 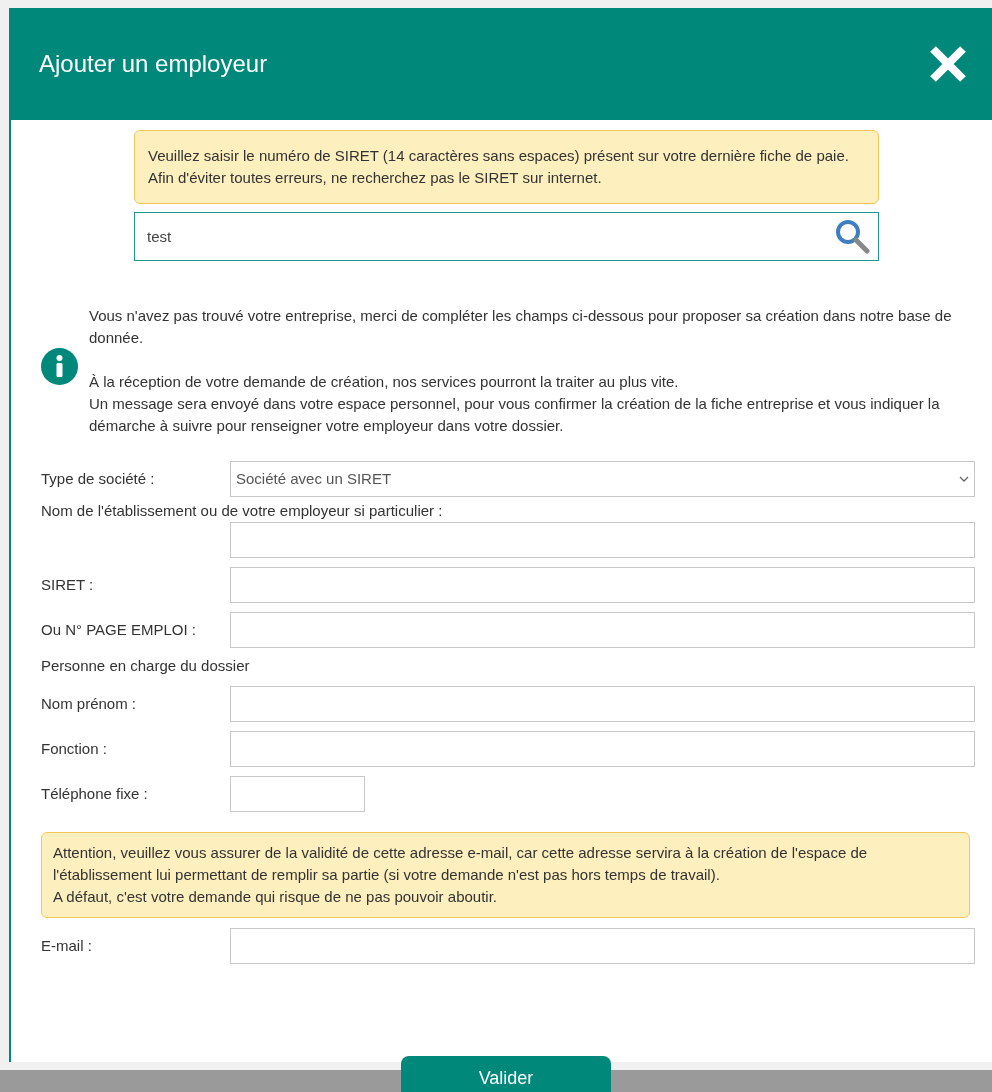 I want to click on search-icon, so click(x=853, y=236).